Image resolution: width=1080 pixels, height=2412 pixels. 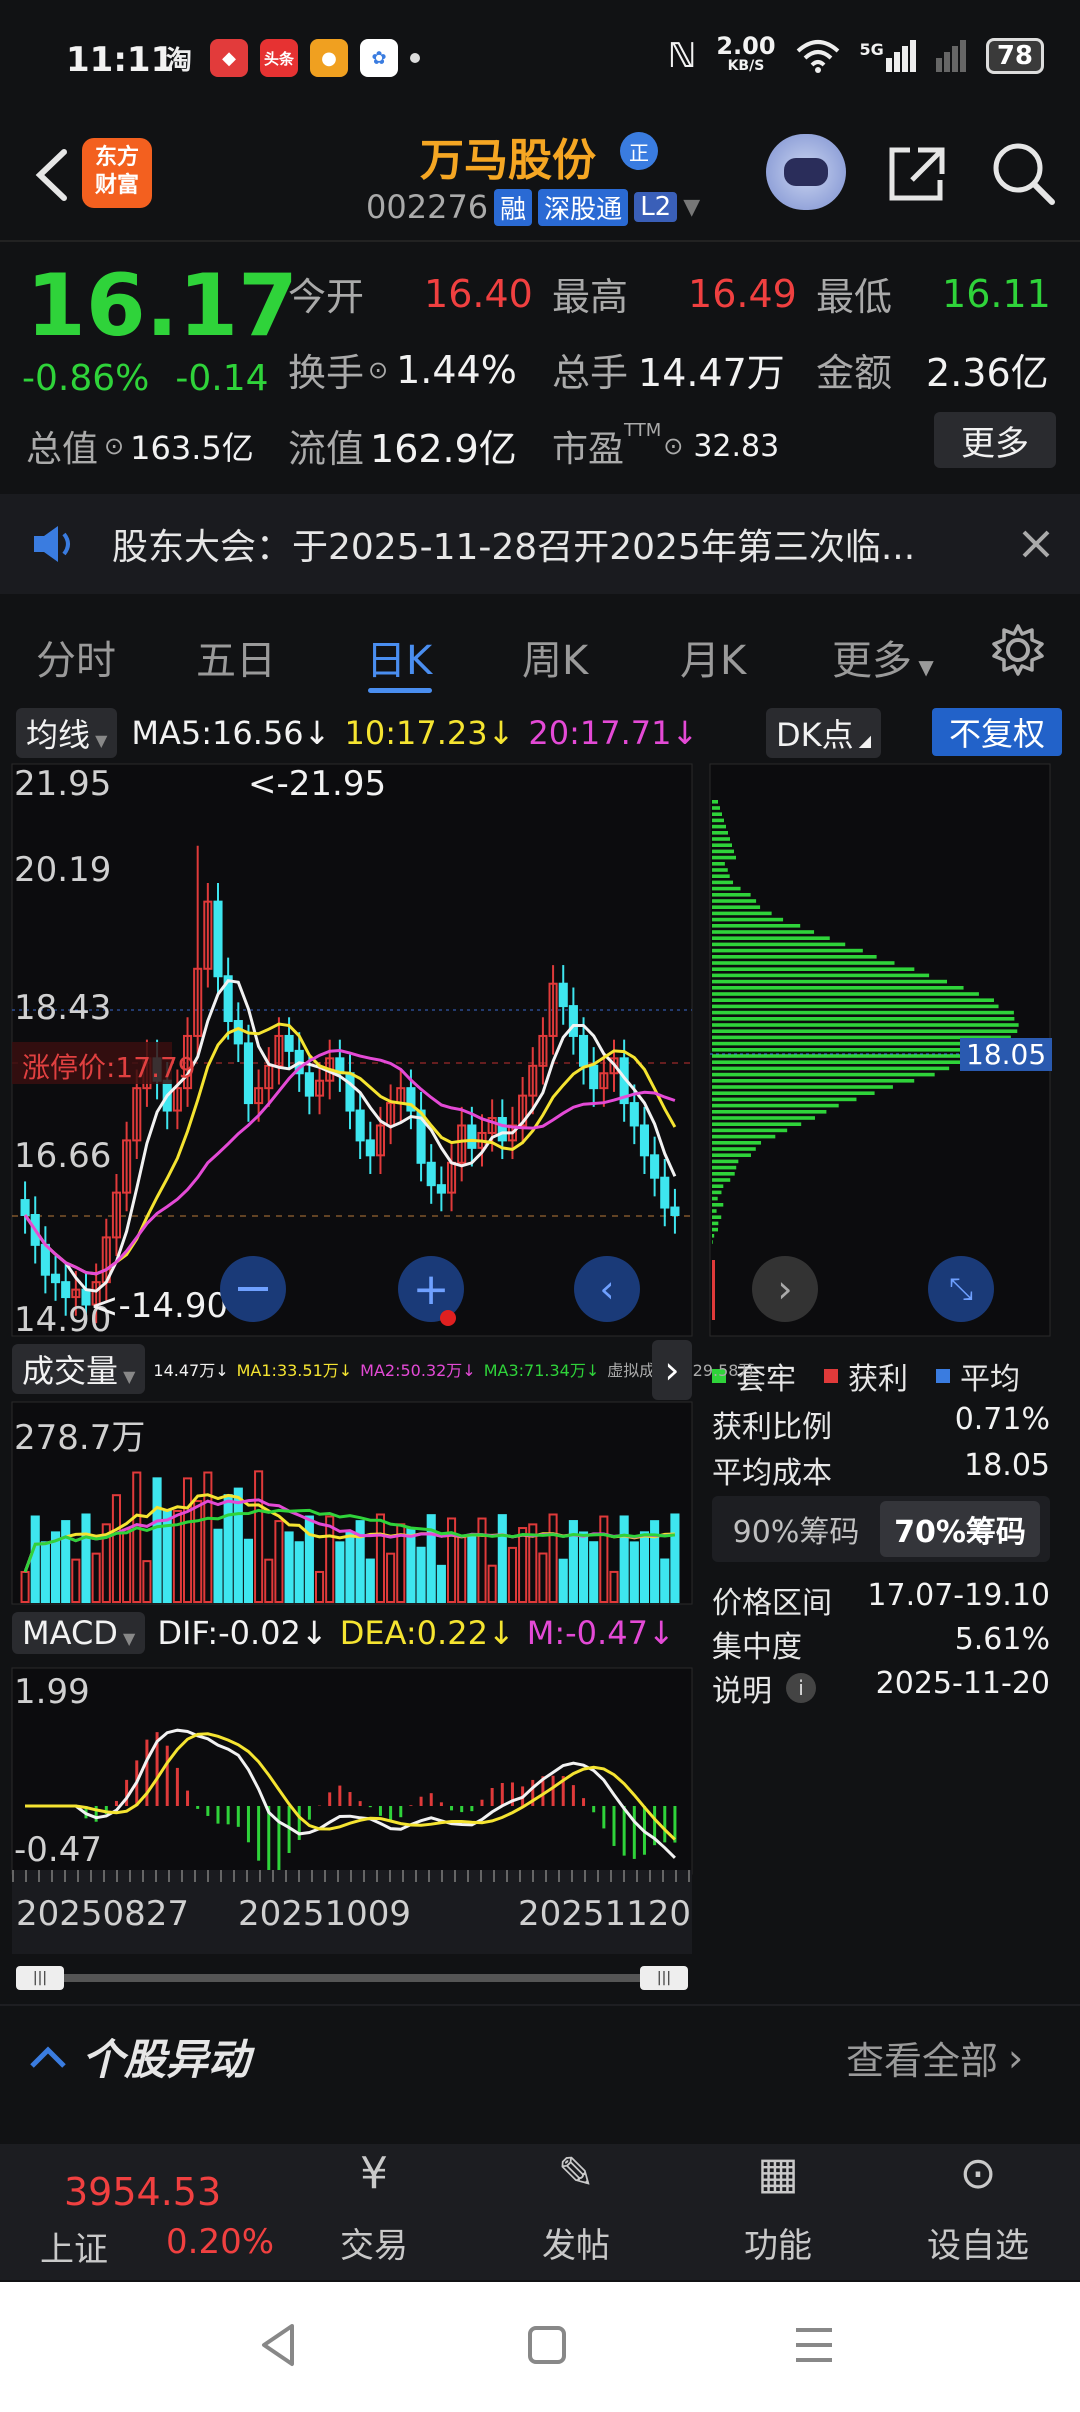 I want to click on dk-selector: DK点 ◢, so click(x=823, y=733).